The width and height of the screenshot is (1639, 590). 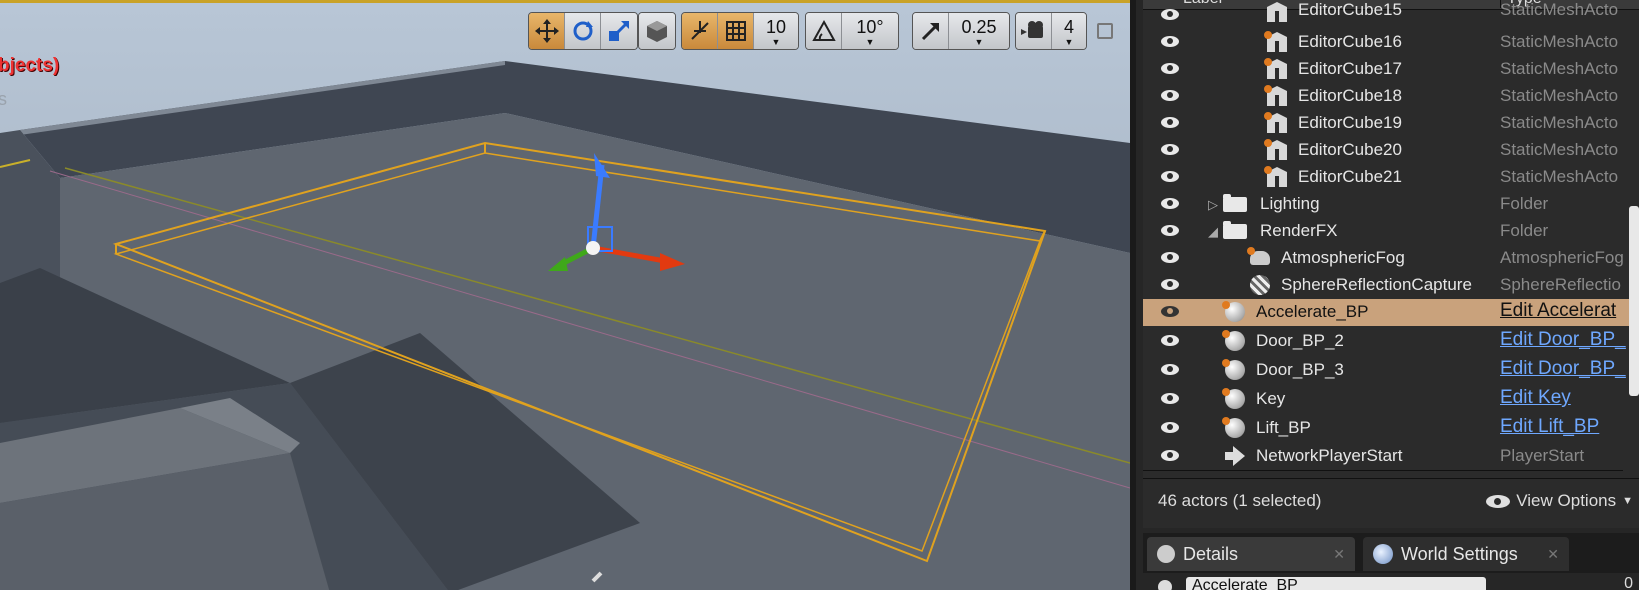 What do you see at coordinates (979, 31) in the screenshot?
I see `scale-snap-dropdown: 0.25 ▼` at bounding box center [979, 31].